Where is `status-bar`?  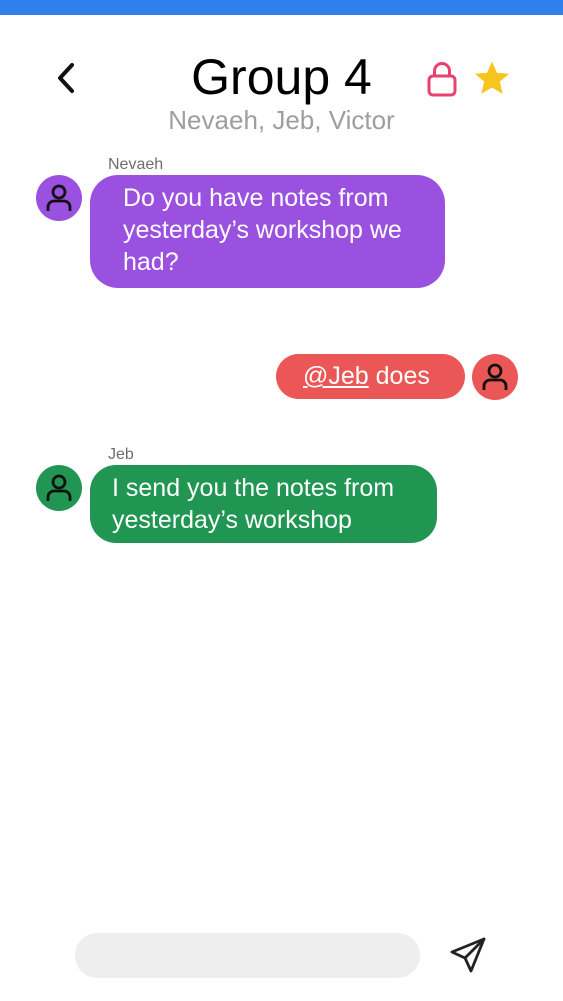
status-bar is located at coordinates (281, 7).